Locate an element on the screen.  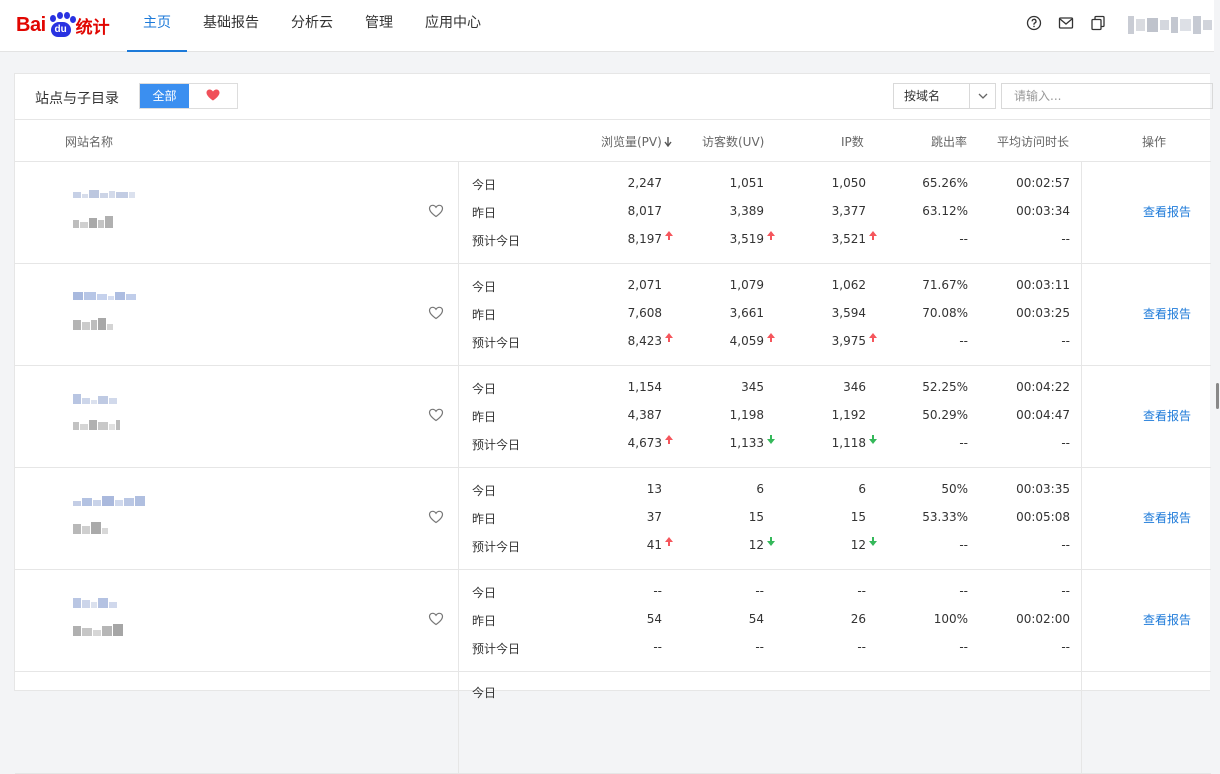
cell-uv-forecast: 3,519 is located at coordinates (746, 239).